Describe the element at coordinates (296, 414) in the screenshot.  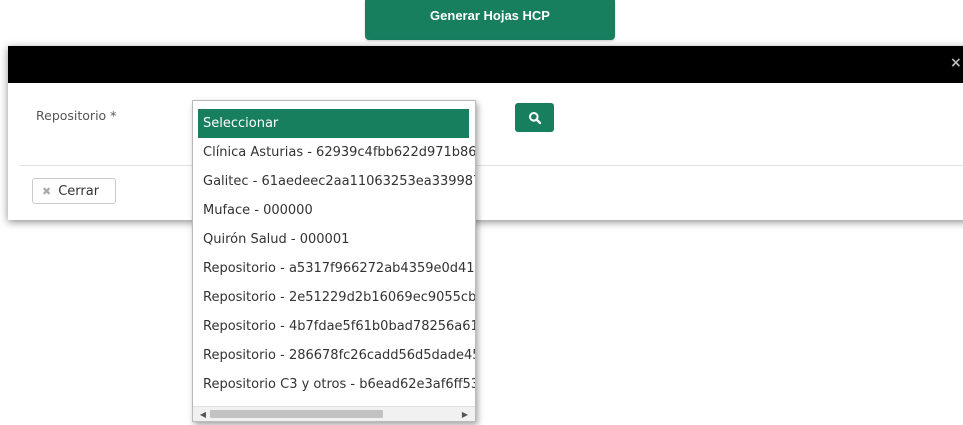
I see `scroll-thumb` at that location.